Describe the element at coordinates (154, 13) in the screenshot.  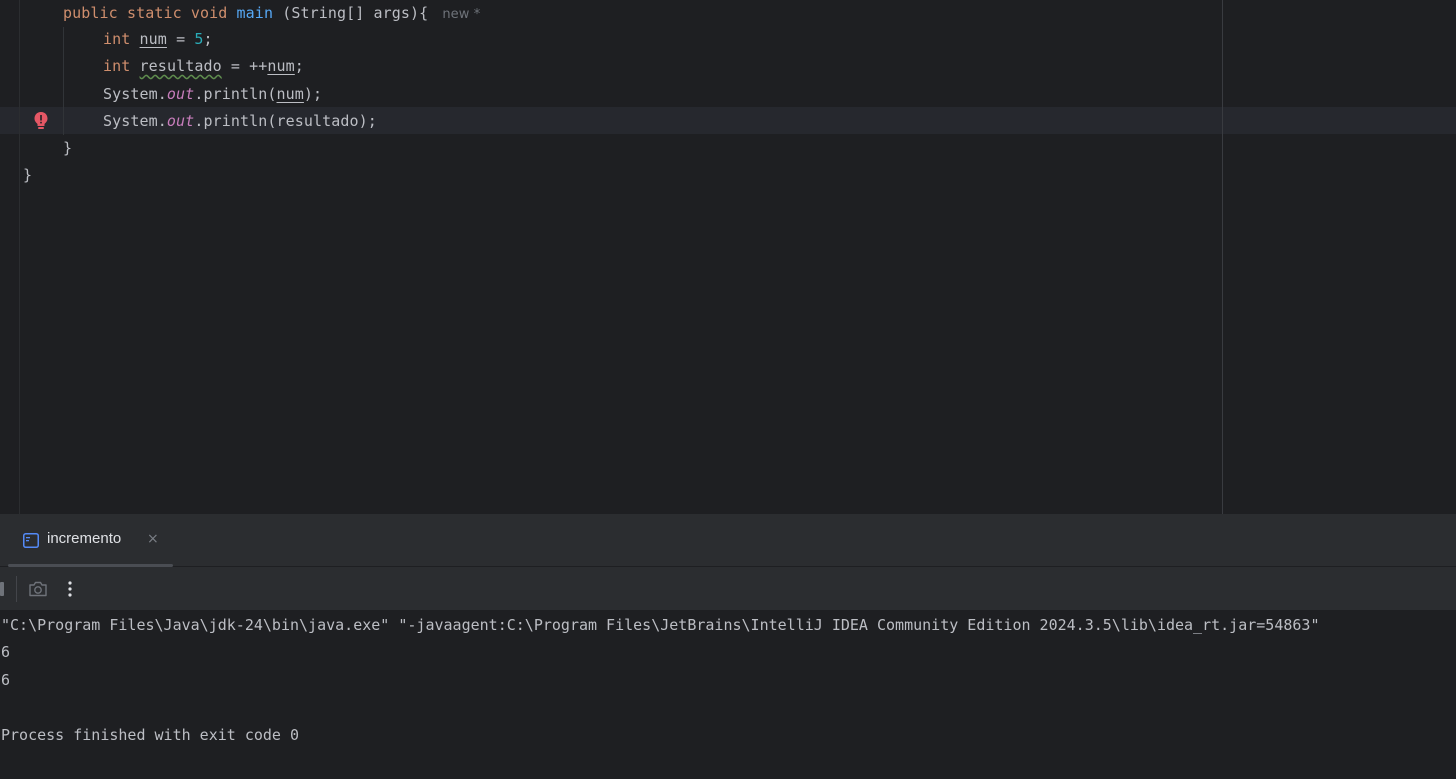
I see `keyword: static` at that location.